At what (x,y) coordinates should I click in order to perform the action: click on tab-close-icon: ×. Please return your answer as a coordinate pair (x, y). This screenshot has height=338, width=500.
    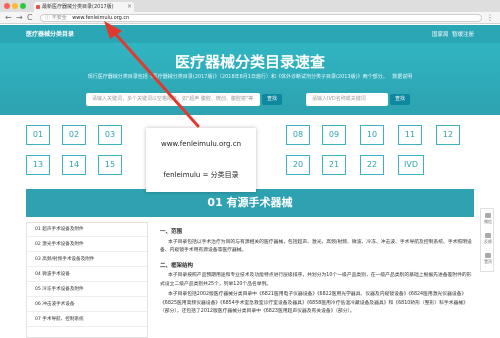
    Looking at the image, I should click on (129, 7).